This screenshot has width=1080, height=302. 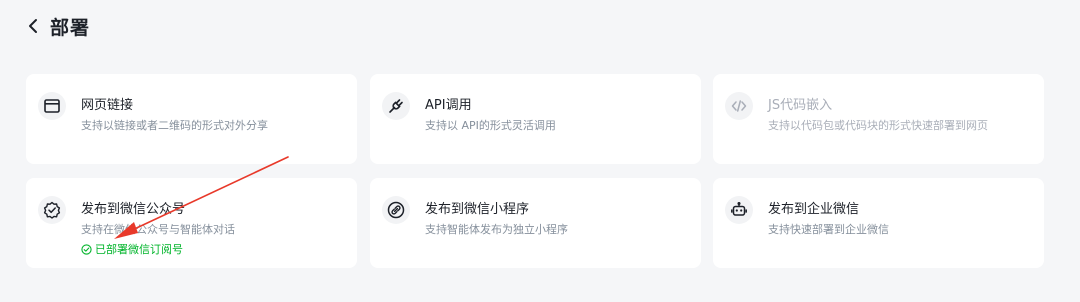 What do you see at coordinates (814, 209) in the screenshot?
I see `card-title: 发布到企业微信` at bounding box center [814, 209].